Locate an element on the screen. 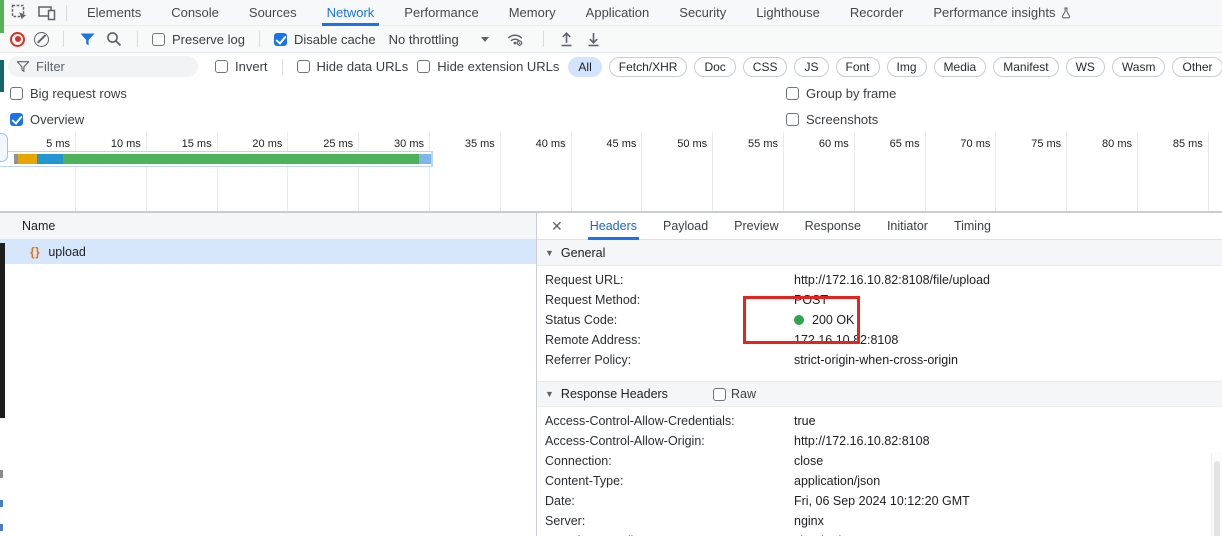 The width and height of the screenshot is (1222, 536). tab-security: Security is located at coordinates (702, 13).